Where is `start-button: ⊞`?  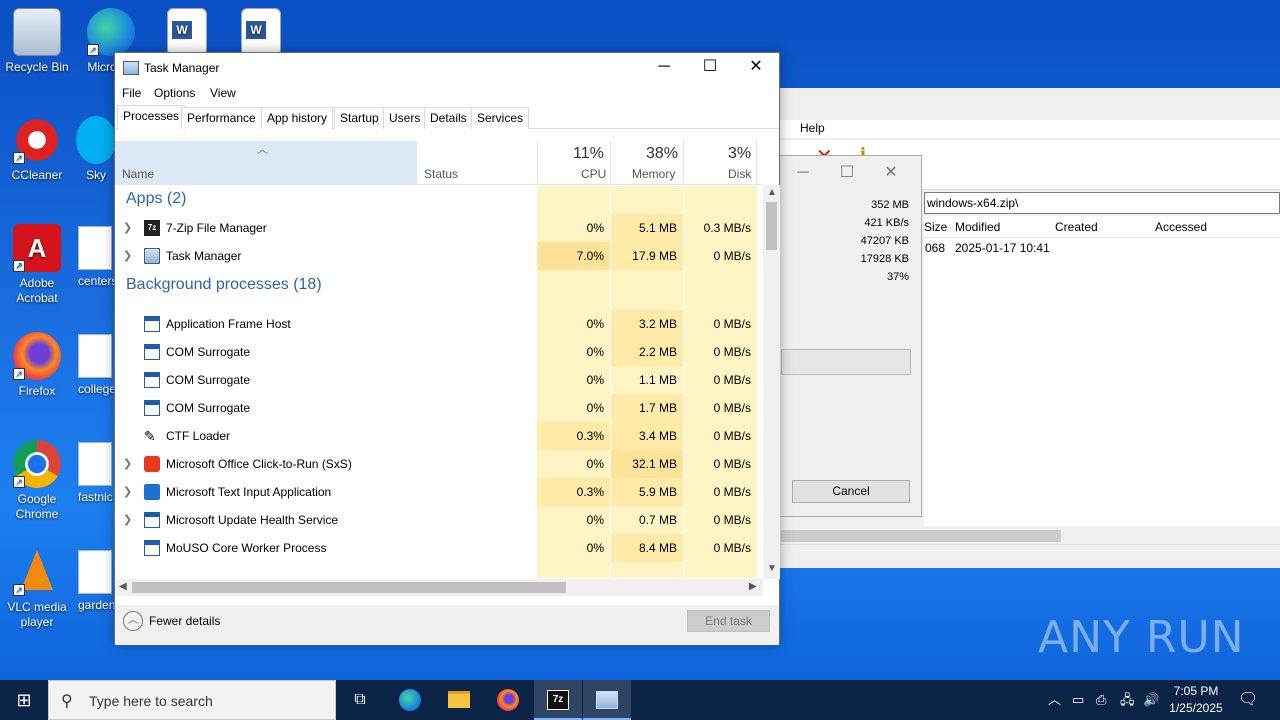
start-button: ⊞ is located at coordinates (24, 700).